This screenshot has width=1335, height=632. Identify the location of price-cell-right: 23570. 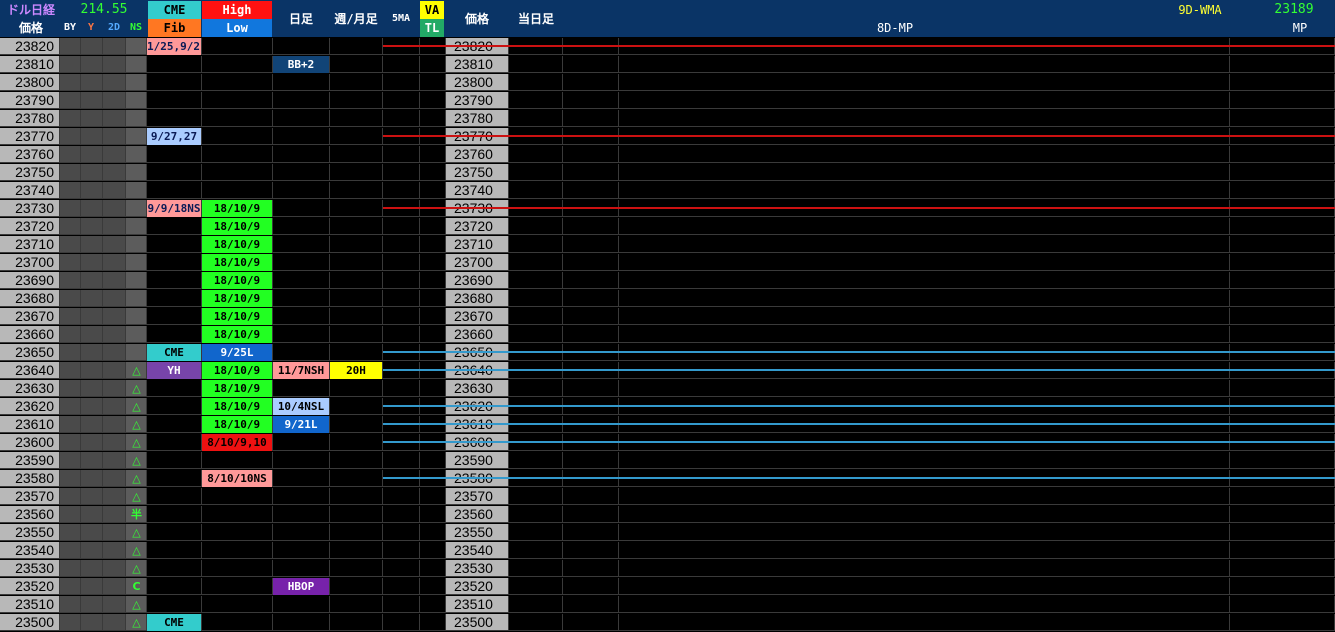
(477, 496).